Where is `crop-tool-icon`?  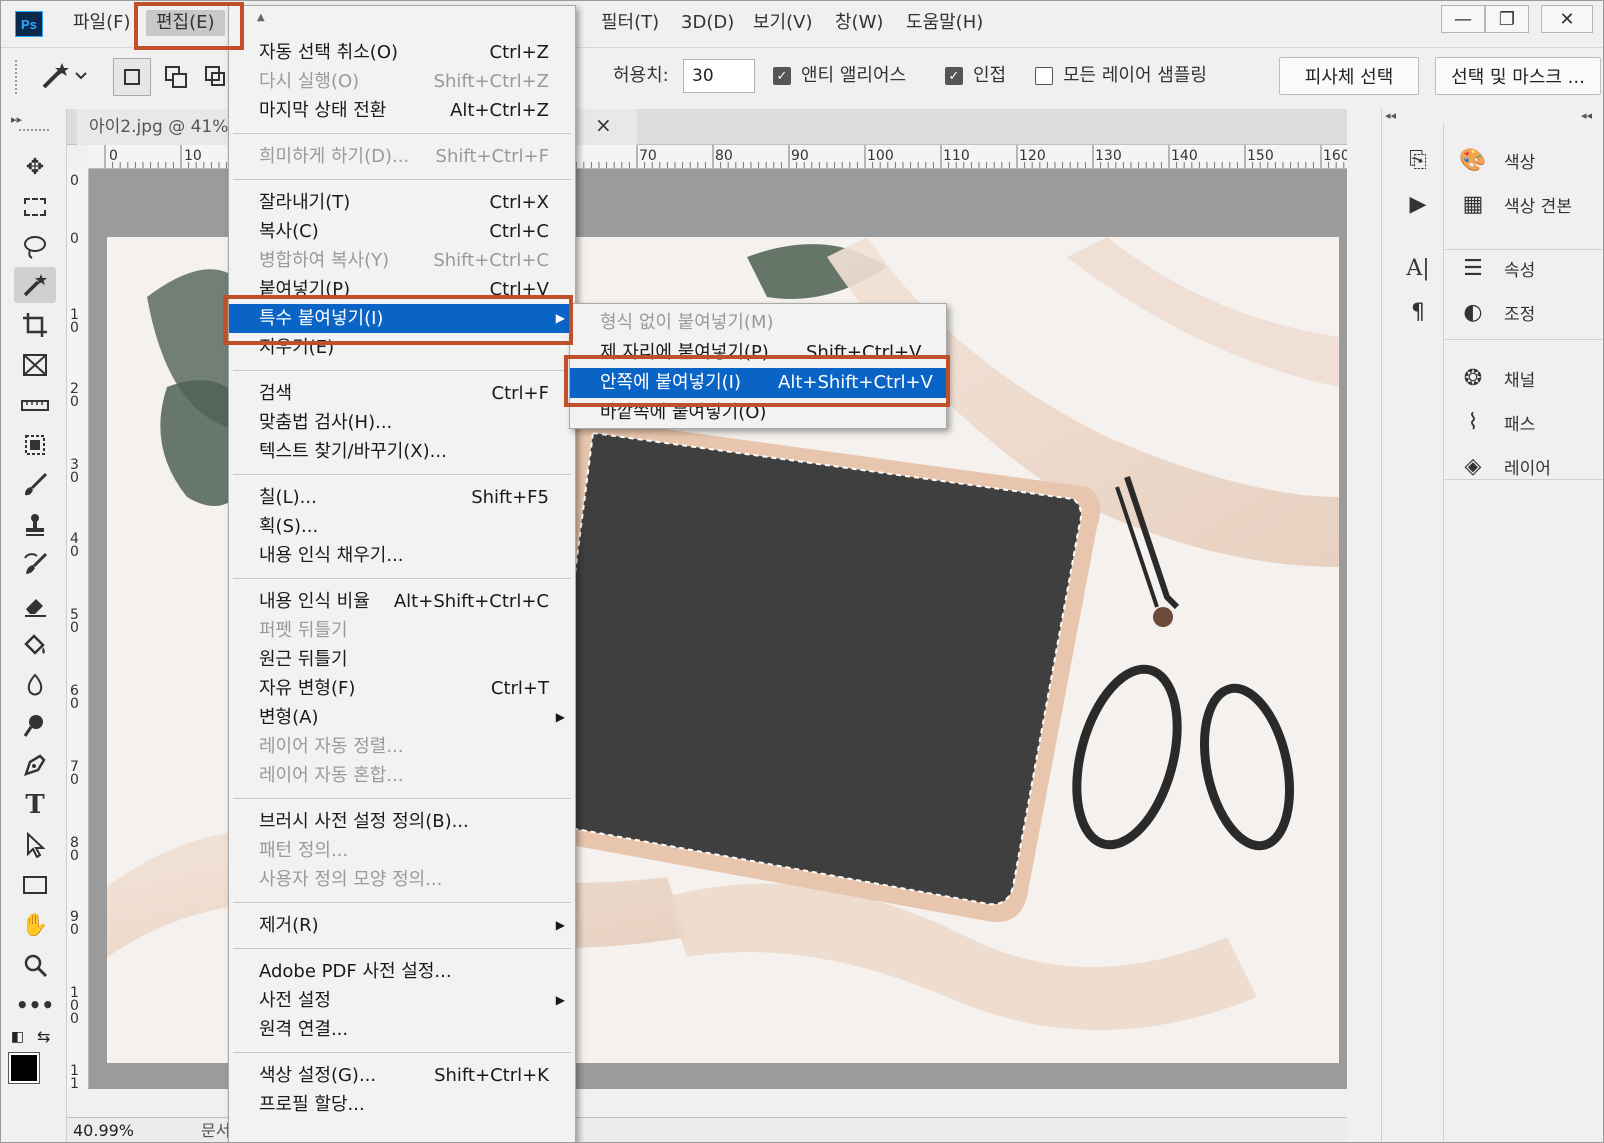
crop-tool-icon is located at coordinates (35, 325).